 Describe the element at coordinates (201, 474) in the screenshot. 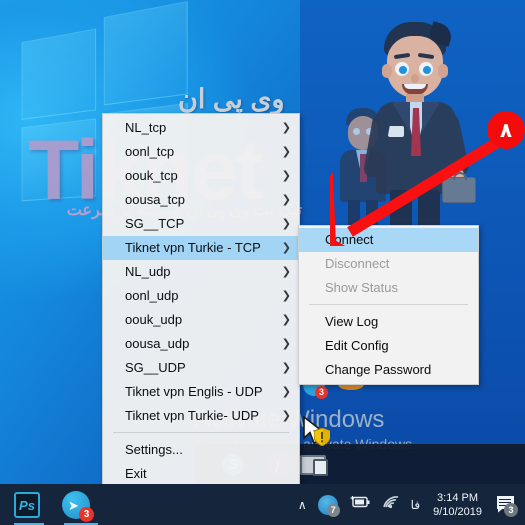

I see `menu-item-exit: Exit` at that location.